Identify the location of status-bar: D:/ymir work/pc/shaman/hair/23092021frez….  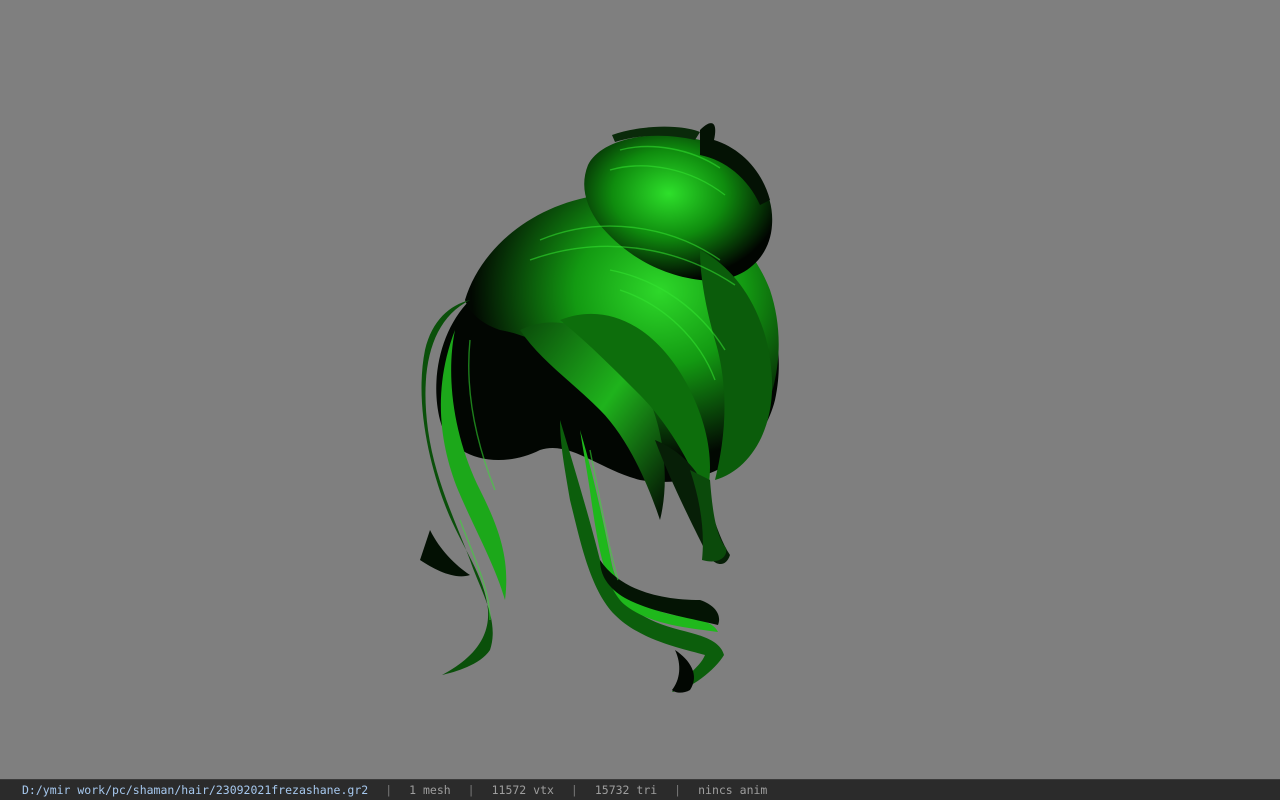
(640, 789).